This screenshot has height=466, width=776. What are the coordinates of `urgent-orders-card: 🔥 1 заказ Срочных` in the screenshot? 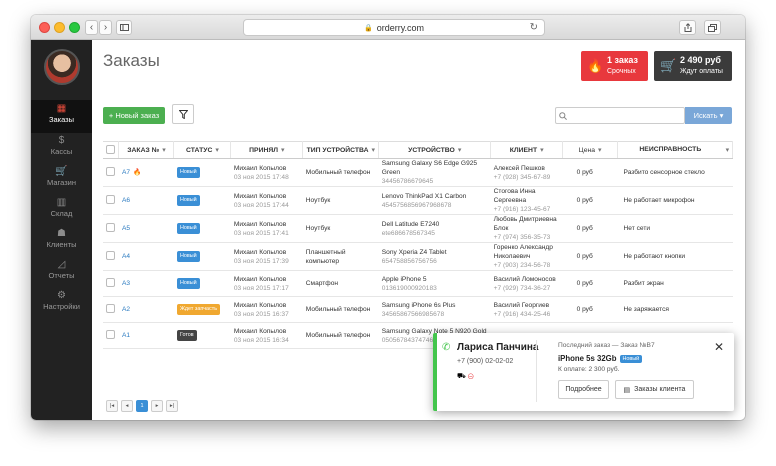 It's located at (614, 66).